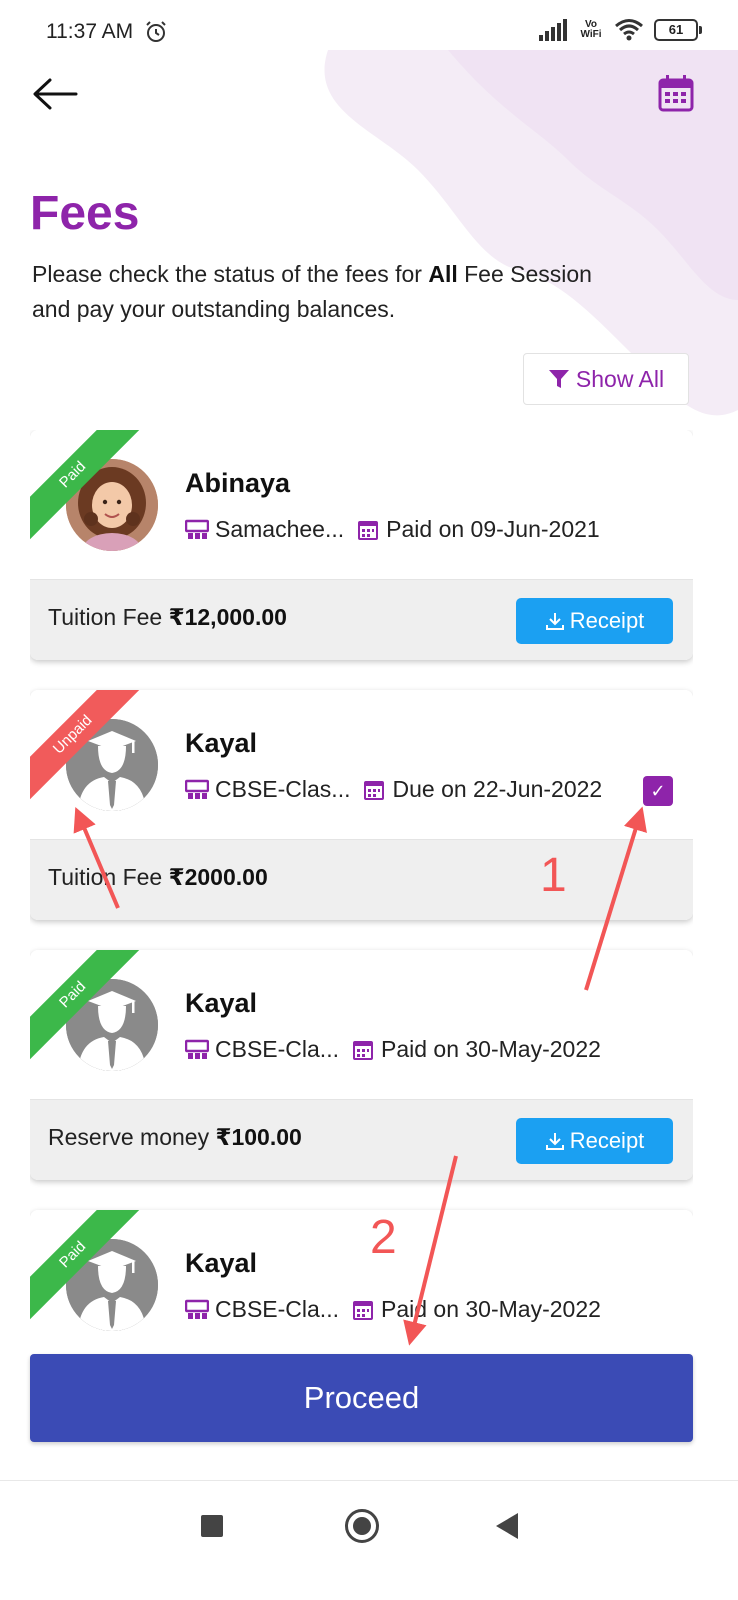  Describe the element at coordinates (218, 877) in the screenshot. I see `fee-amount: ₹2000.00` at that location.